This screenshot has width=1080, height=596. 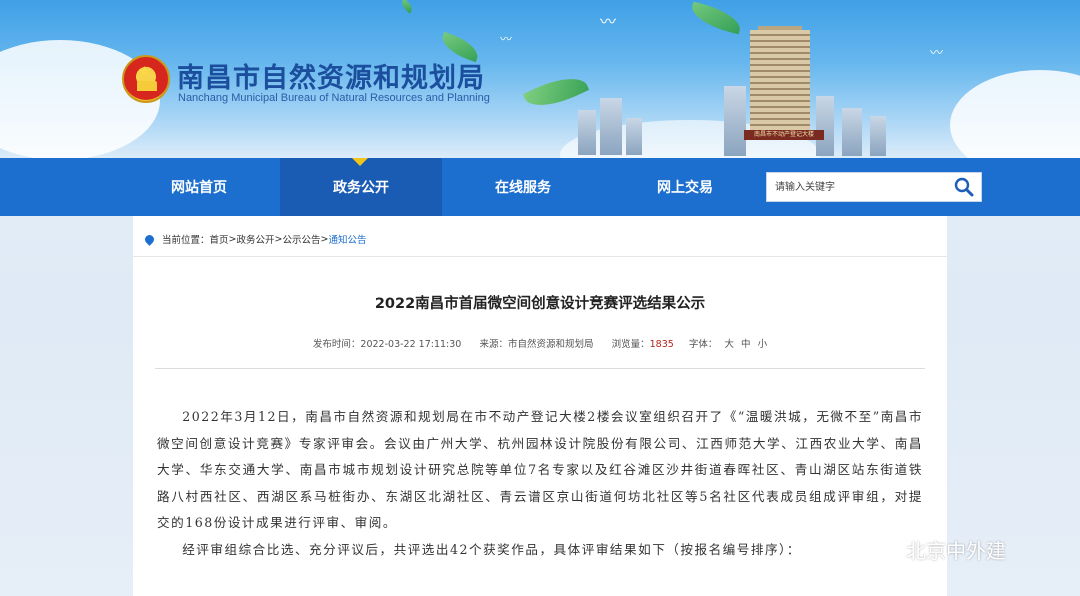 I want to click on breadcrumb-government-affairs: 政务公开, so click(x=256, y=239).